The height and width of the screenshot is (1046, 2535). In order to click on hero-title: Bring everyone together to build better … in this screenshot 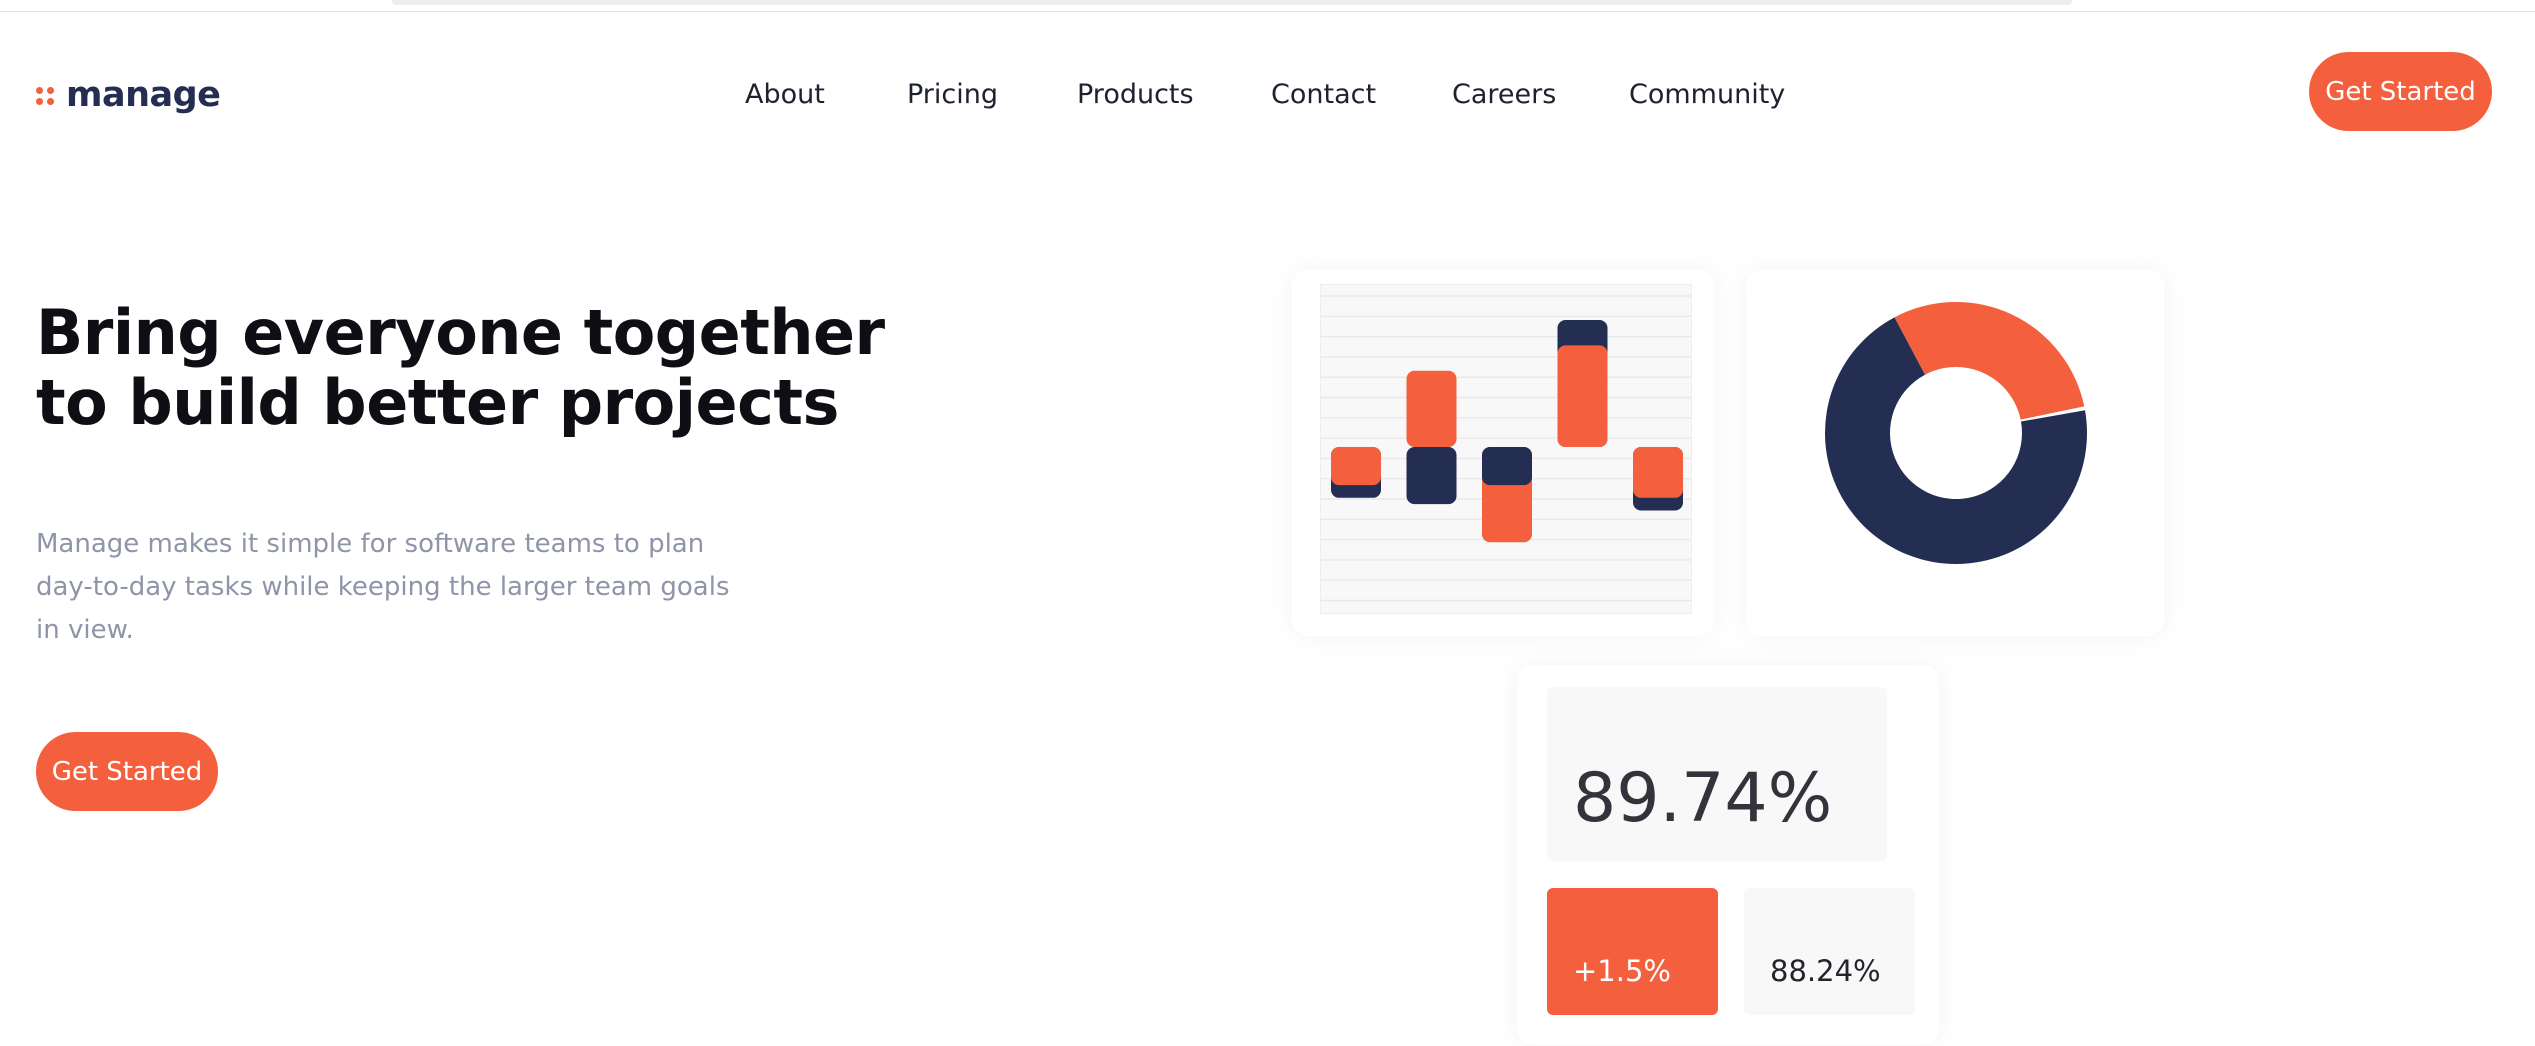, I will do `click(486, 368)`.